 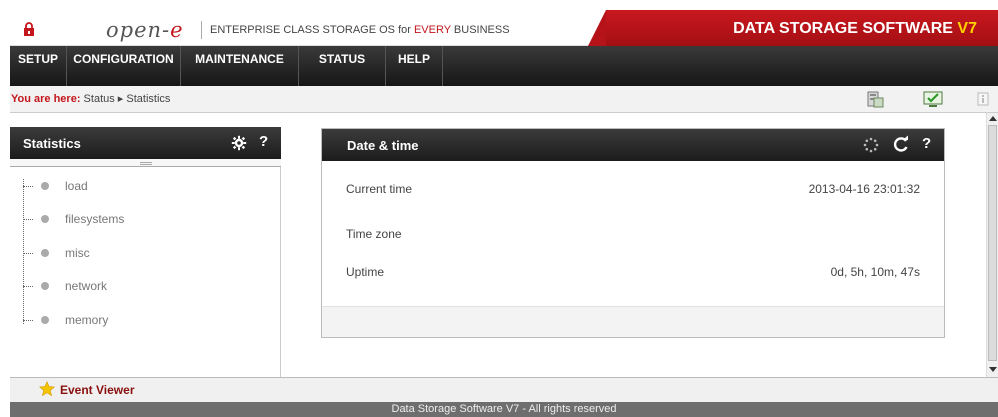 I want to click on menu-configuration: CONFIGURATION, so click(x=124, y=66).